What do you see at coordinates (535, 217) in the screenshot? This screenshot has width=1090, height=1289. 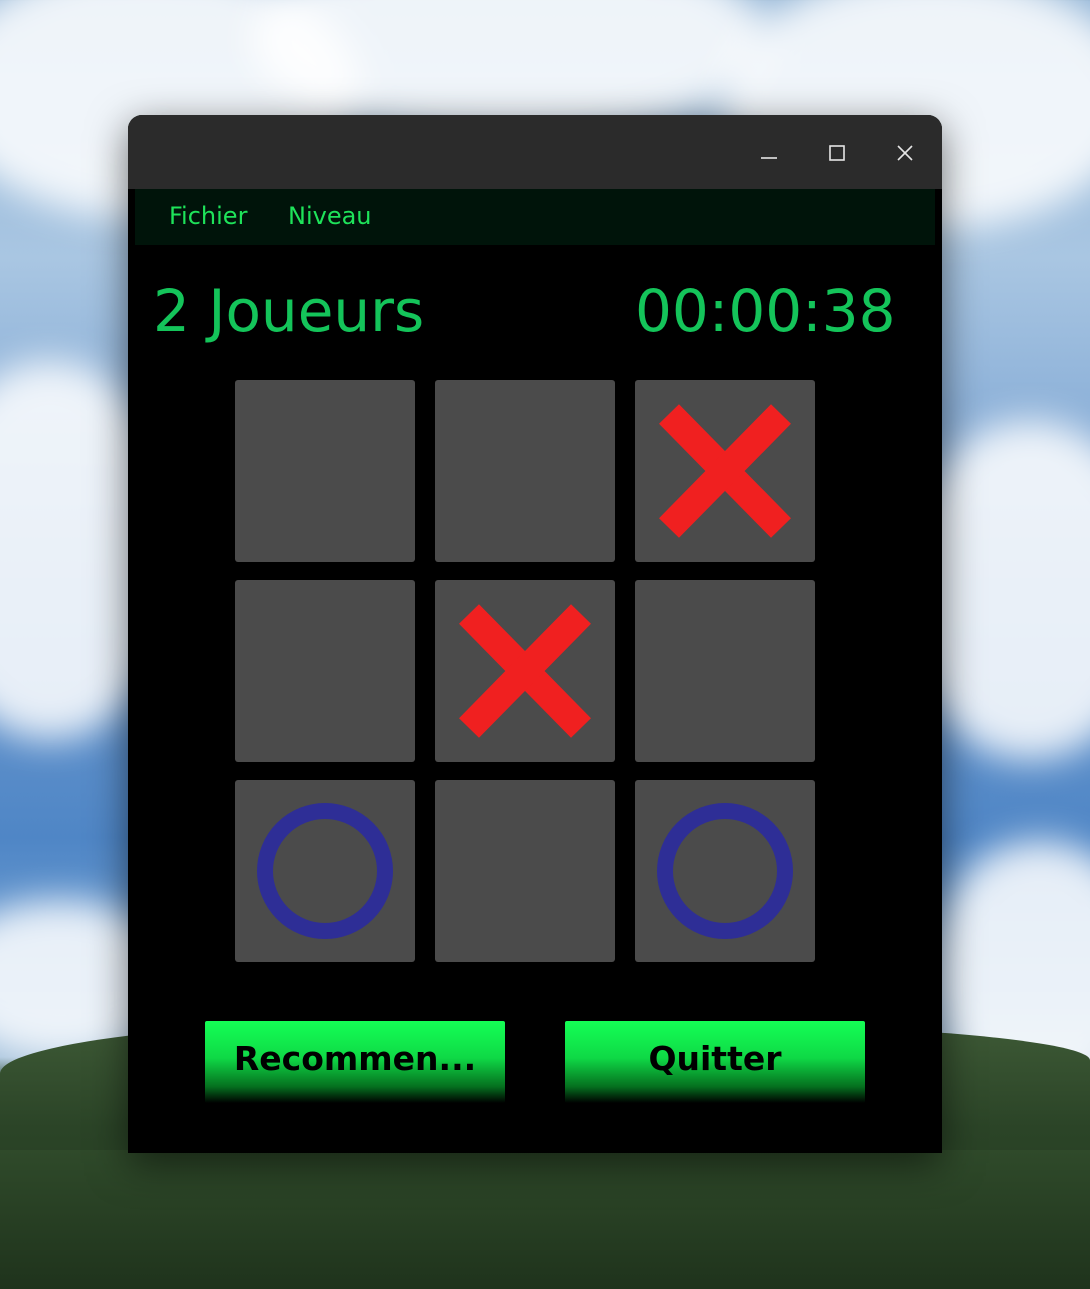 I see `menu-bar: Fichier Niveau` at bounding box center [535, 217].